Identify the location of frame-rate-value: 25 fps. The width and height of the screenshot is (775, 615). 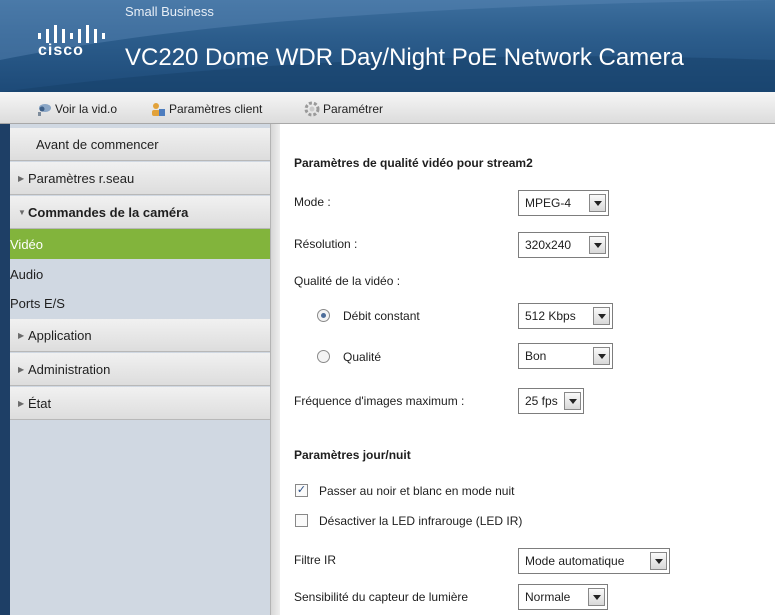
(541, 401).